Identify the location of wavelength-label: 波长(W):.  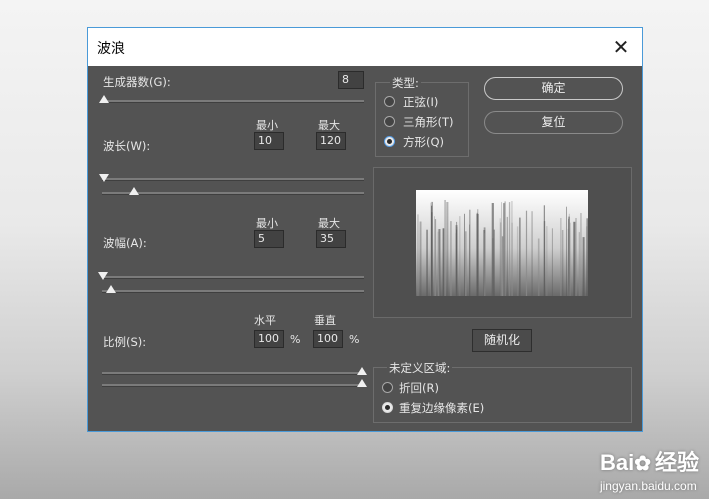
(127, 146).